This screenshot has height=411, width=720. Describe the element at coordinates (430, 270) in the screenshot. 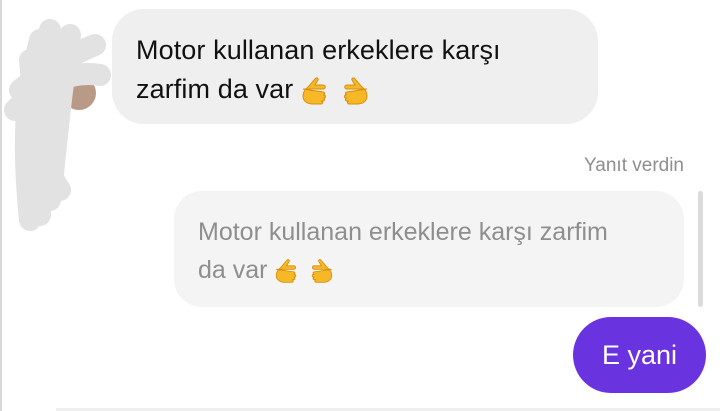

I see `quoted-message-line2: da var` at that location.